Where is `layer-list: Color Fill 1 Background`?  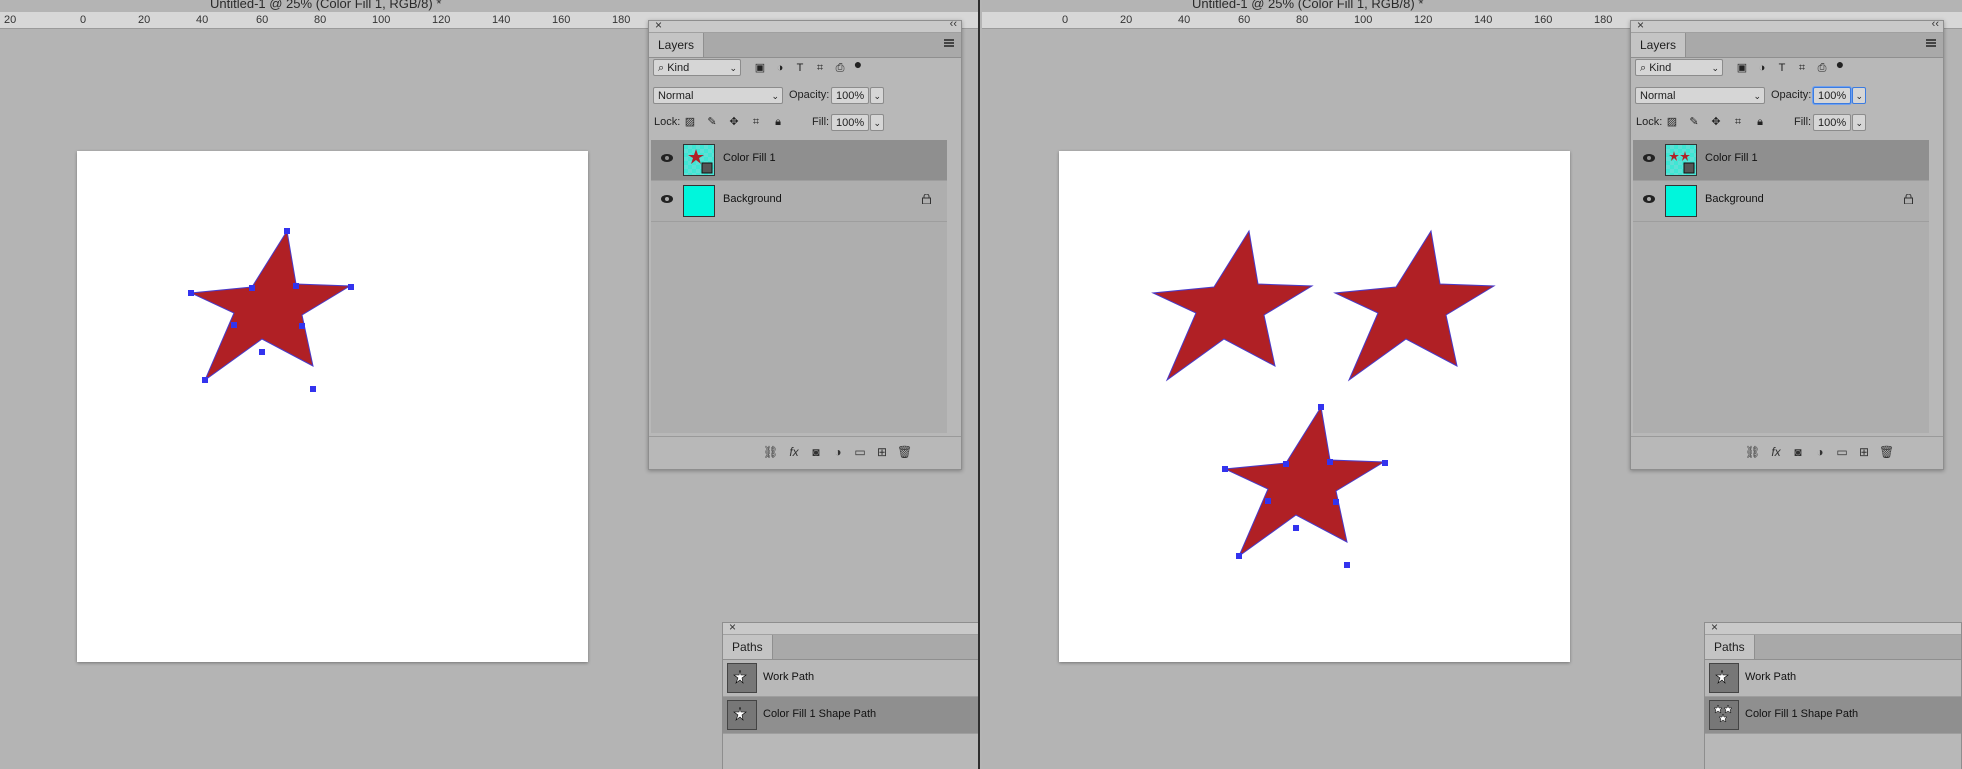
layer-list: Color Fill 1 Background is located at coordinates (799, 286).